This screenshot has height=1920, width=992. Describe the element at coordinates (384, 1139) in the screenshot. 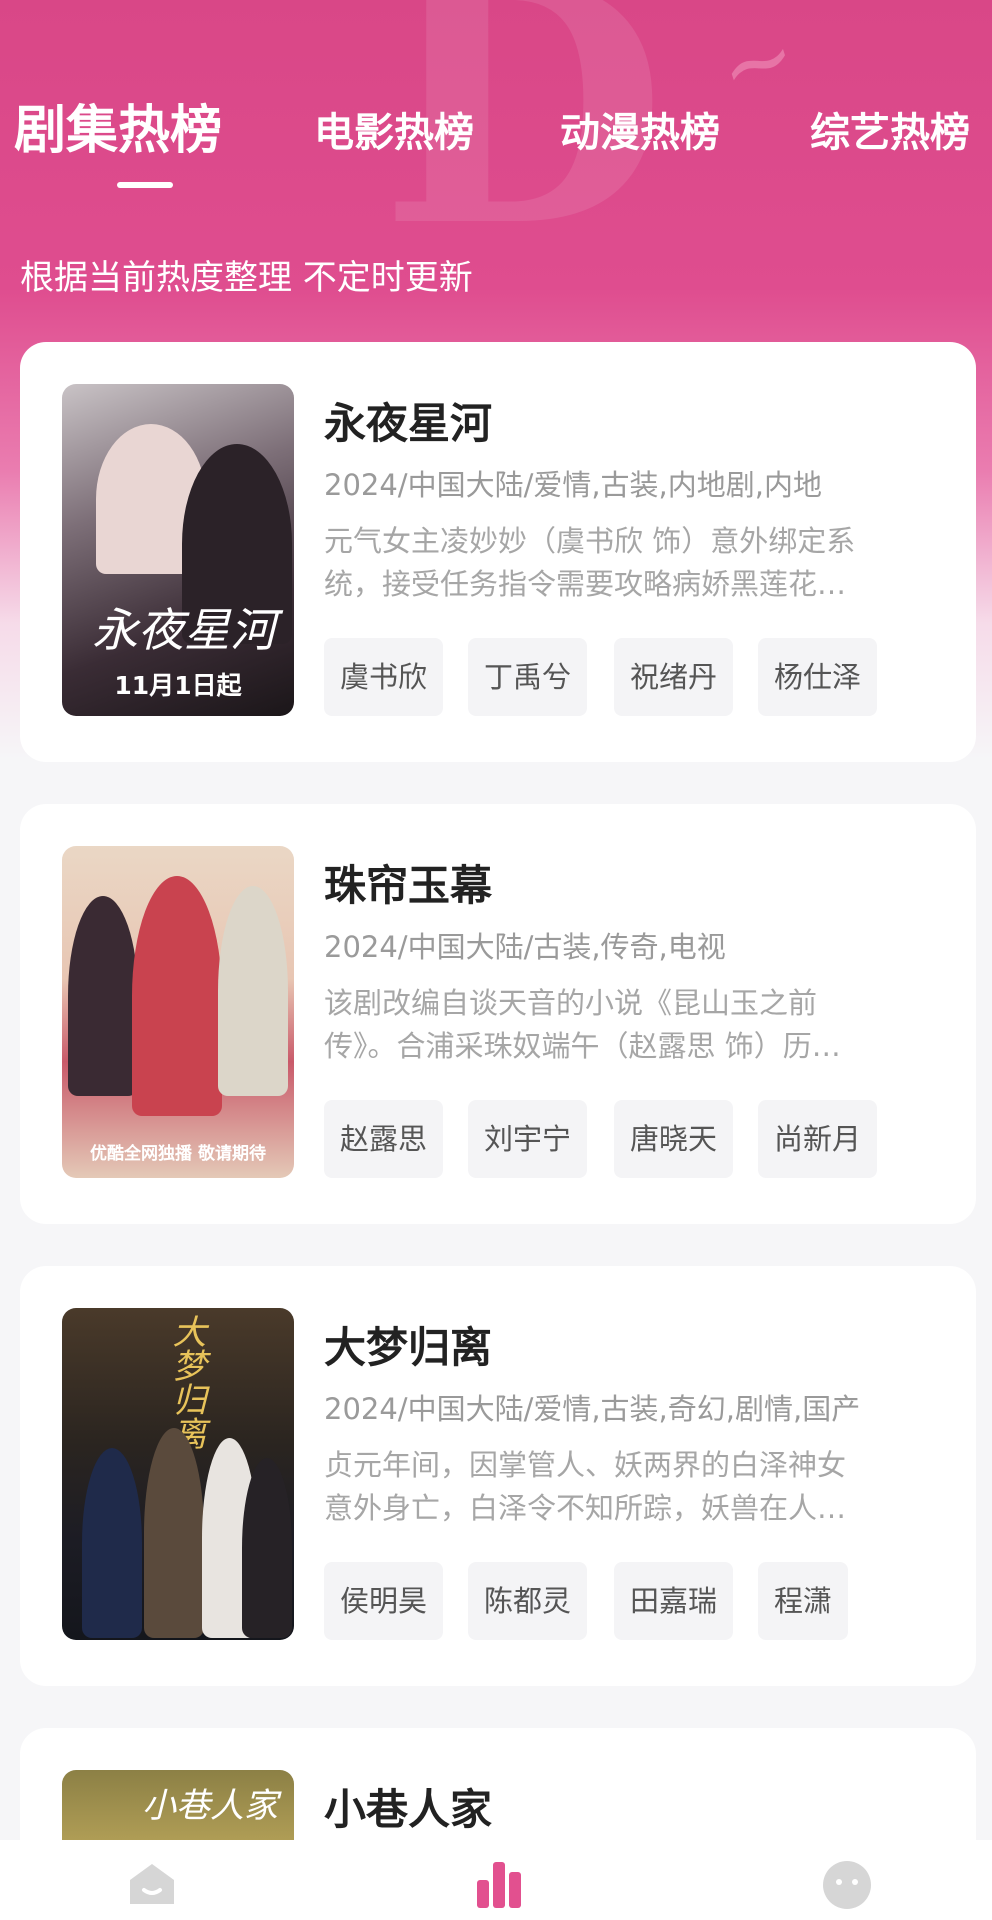

I see `cast-tag: 赵露思` at that location.